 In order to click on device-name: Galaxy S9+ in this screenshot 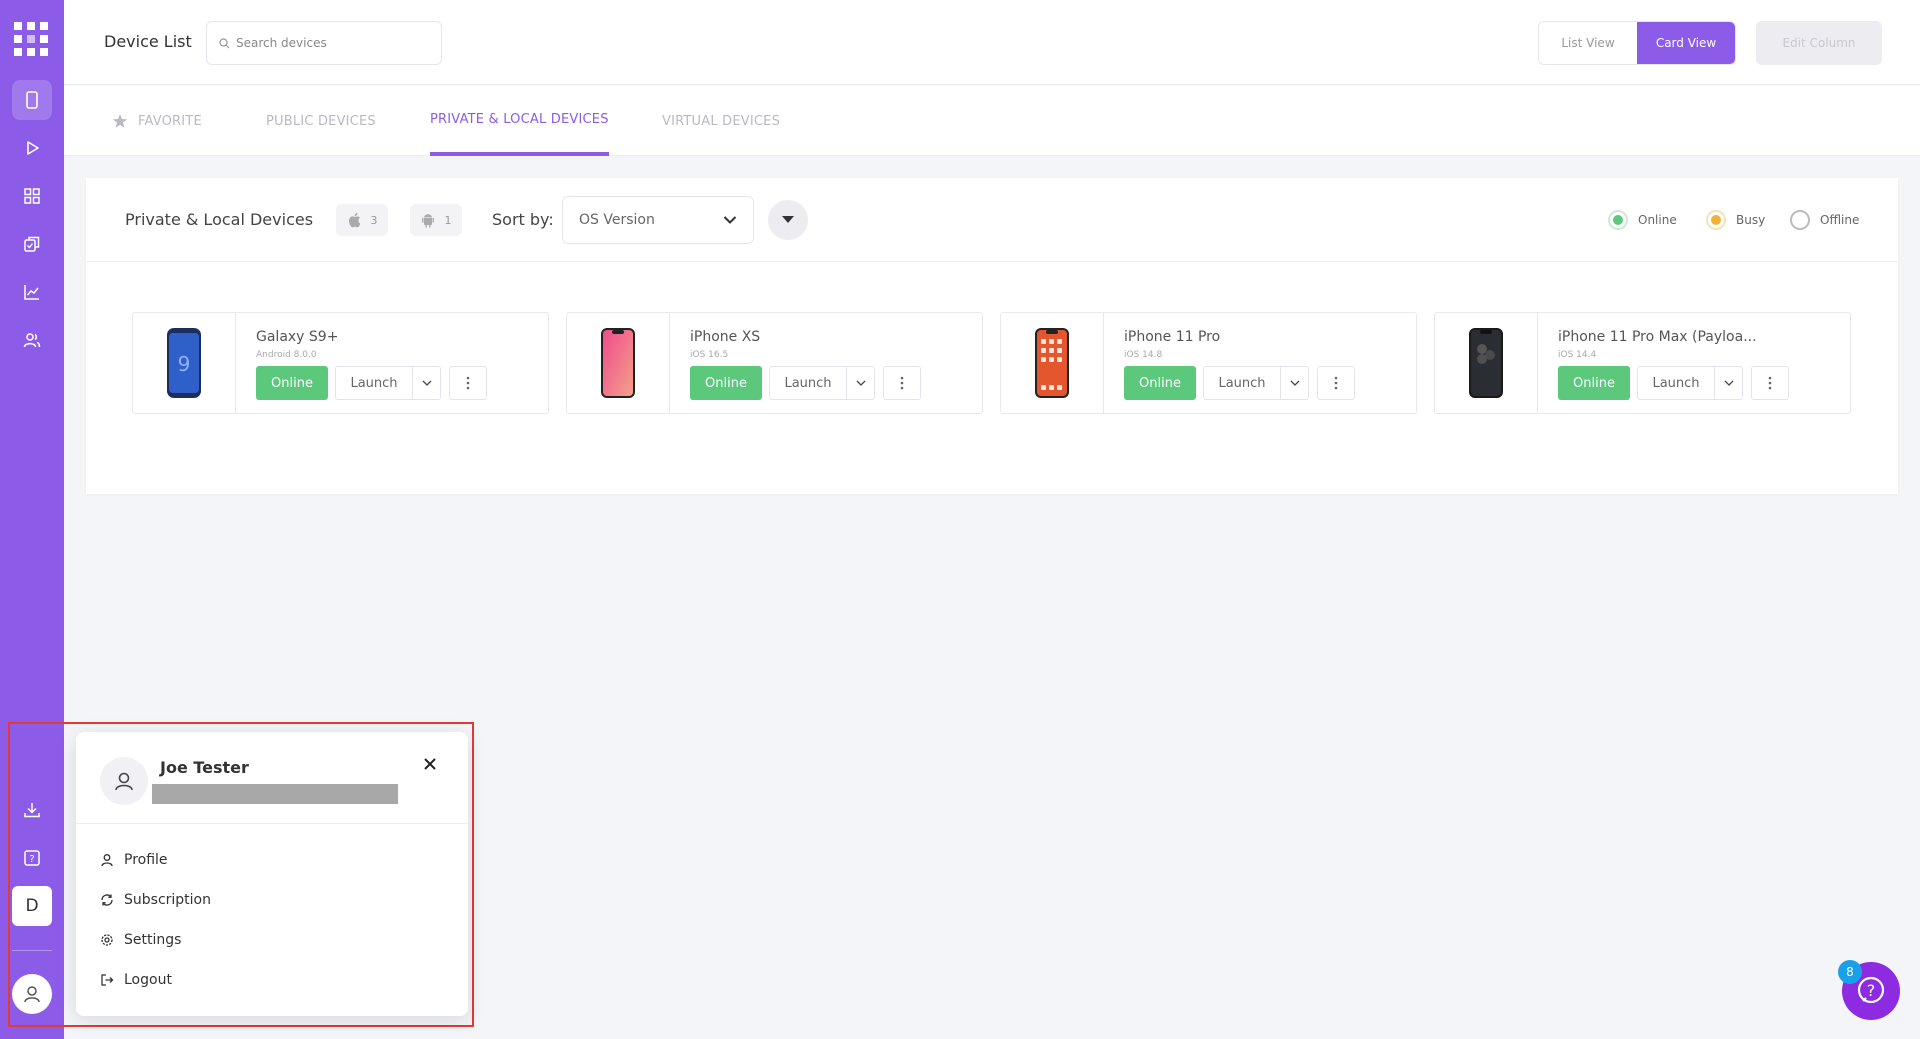, I will do `click(297, 337)`.